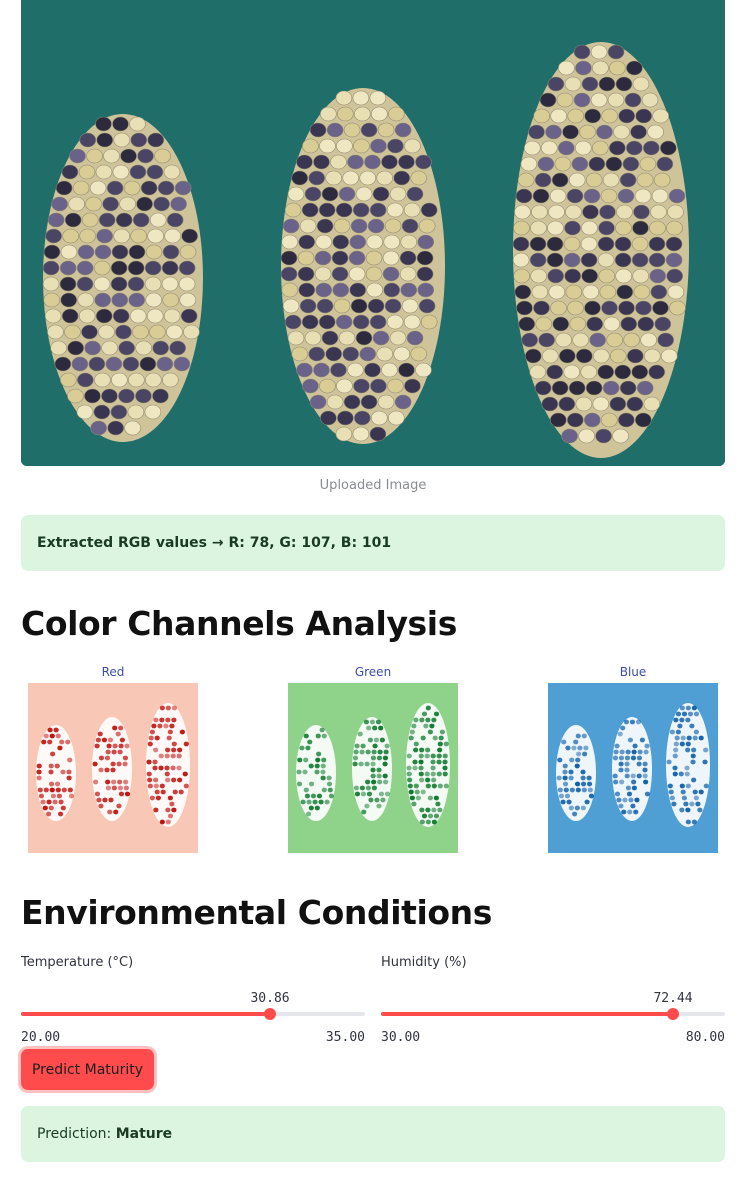  I want to click on red-channel-image, so click(113, 768).